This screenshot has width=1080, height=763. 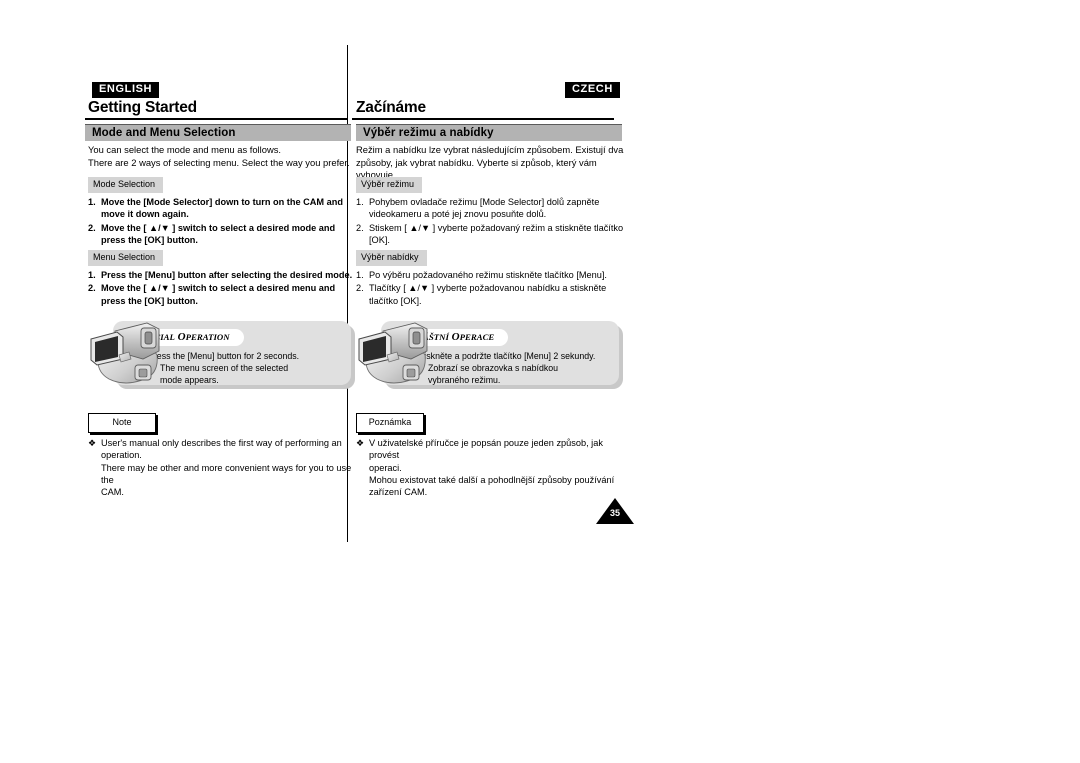 I want to click on language-badge-english: ENGLISH, so click(x=126, y=90).